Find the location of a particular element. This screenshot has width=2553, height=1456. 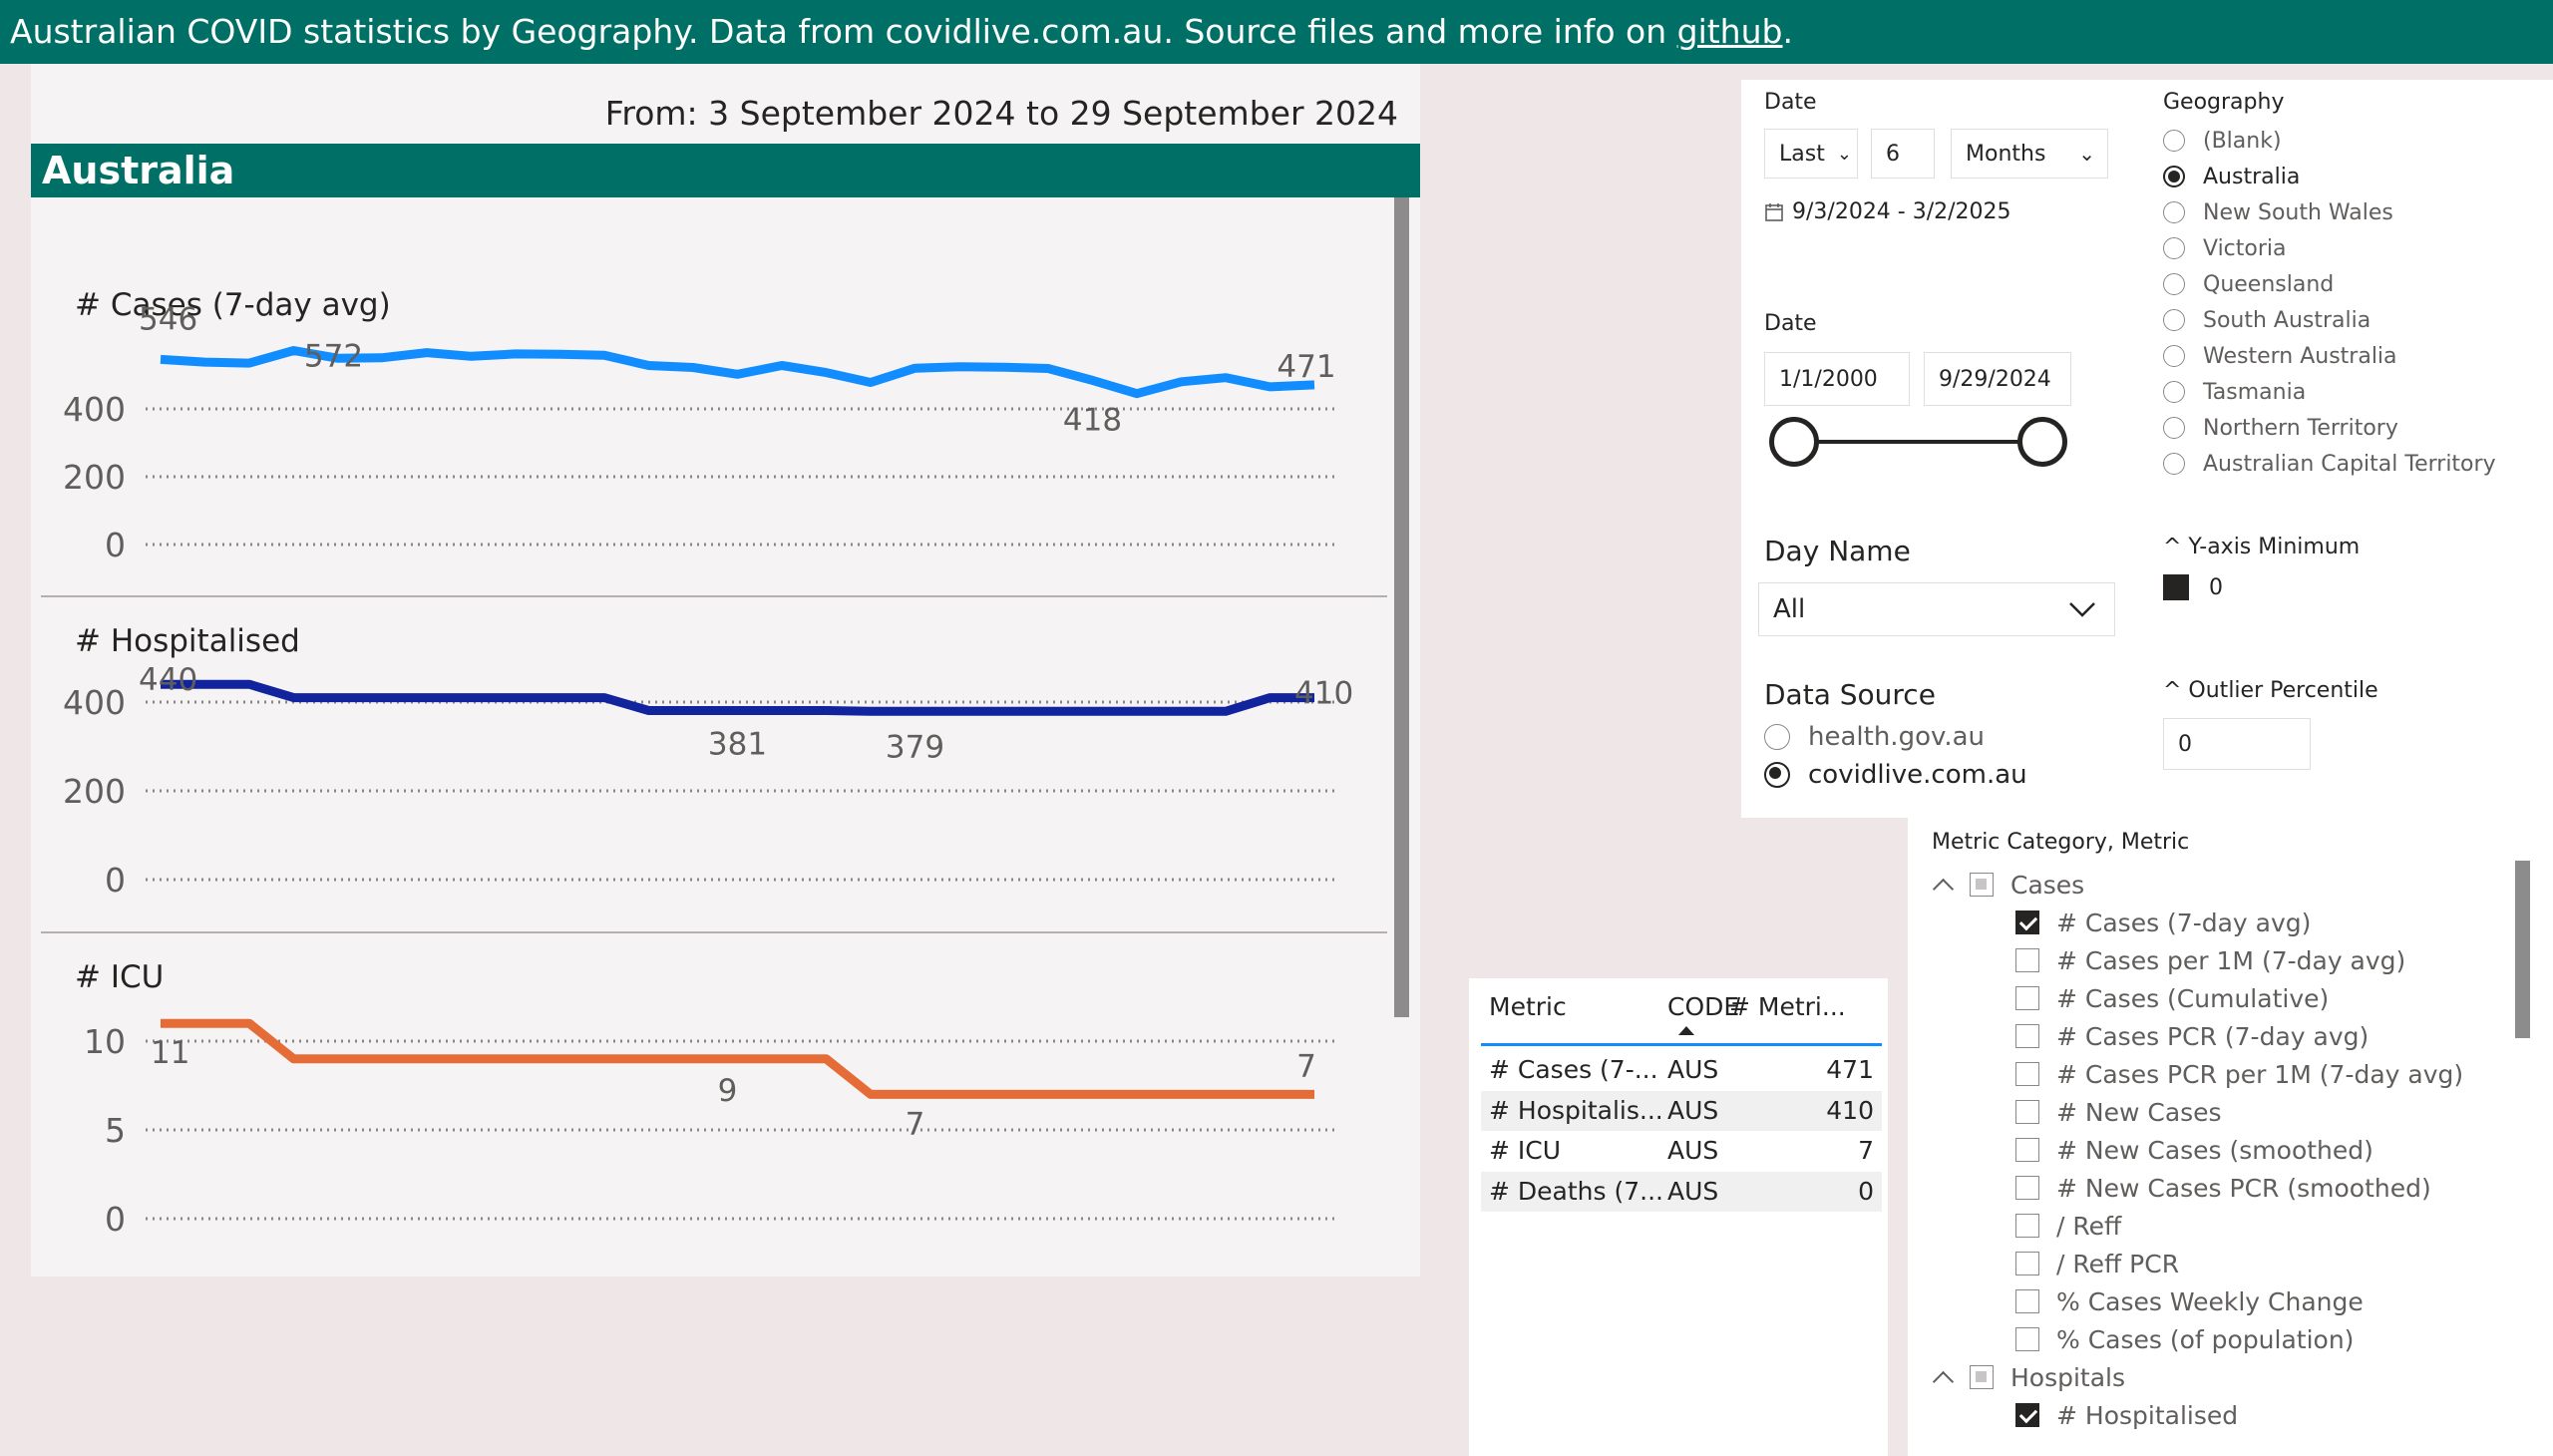

geography-option: Australia is located at coordinates (2330, 176).